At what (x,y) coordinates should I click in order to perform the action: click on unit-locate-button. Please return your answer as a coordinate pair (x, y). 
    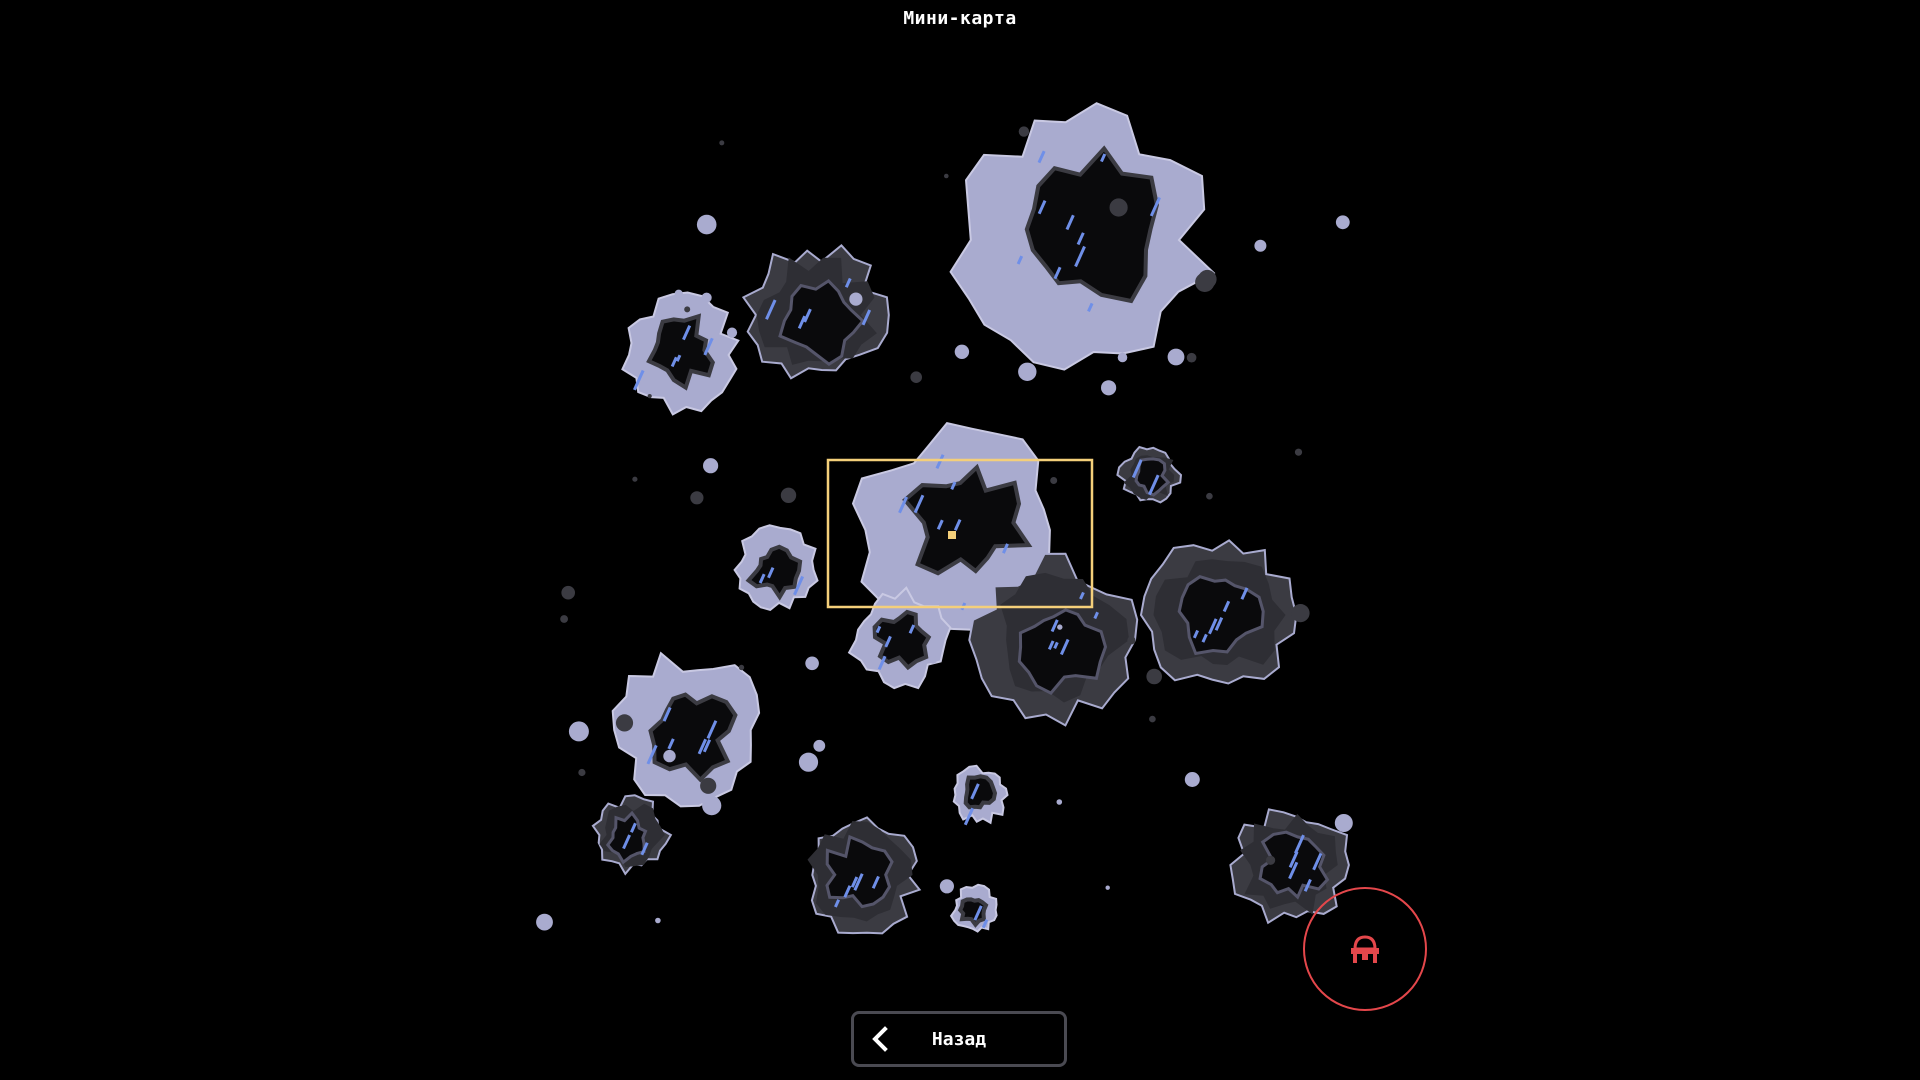
    Looking at the image, I should click on (1365, 949).